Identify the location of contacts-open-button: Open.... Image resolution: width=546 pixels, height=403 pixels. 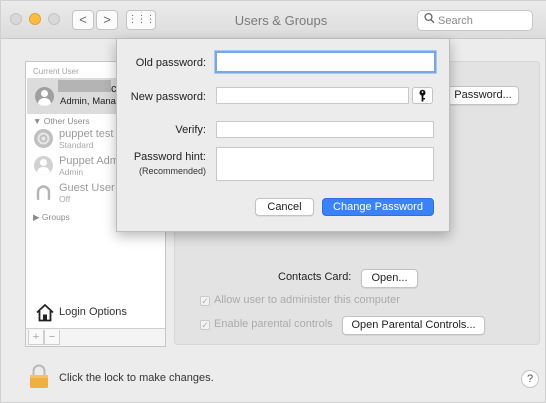
(389, 278).